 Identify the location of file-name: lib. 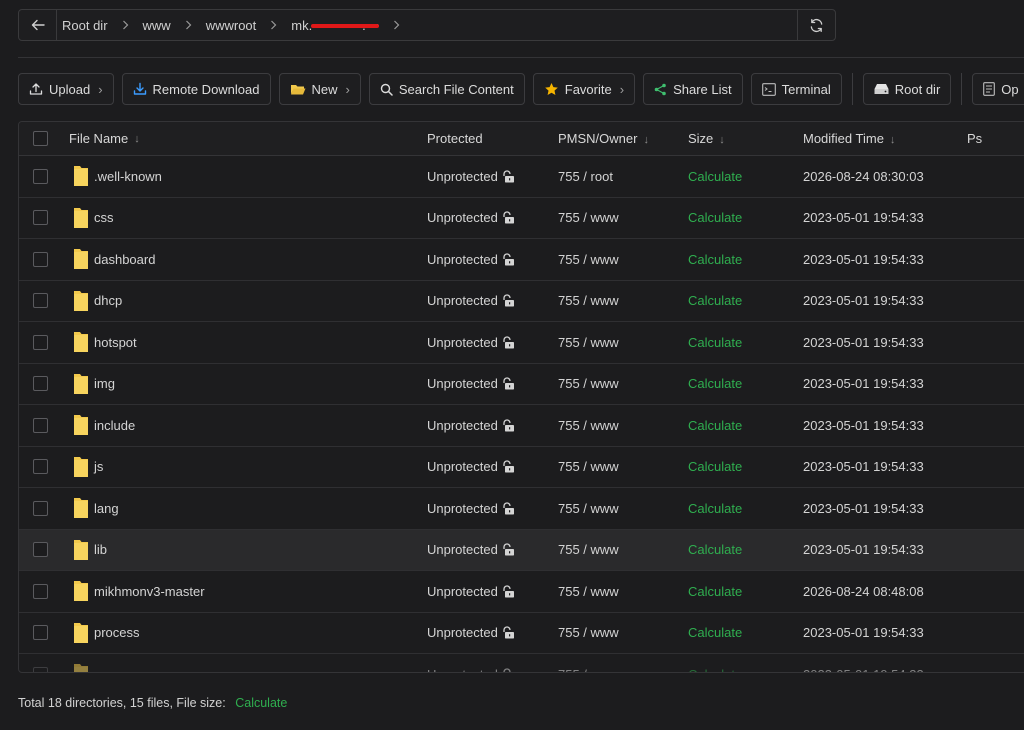
(100, 549).